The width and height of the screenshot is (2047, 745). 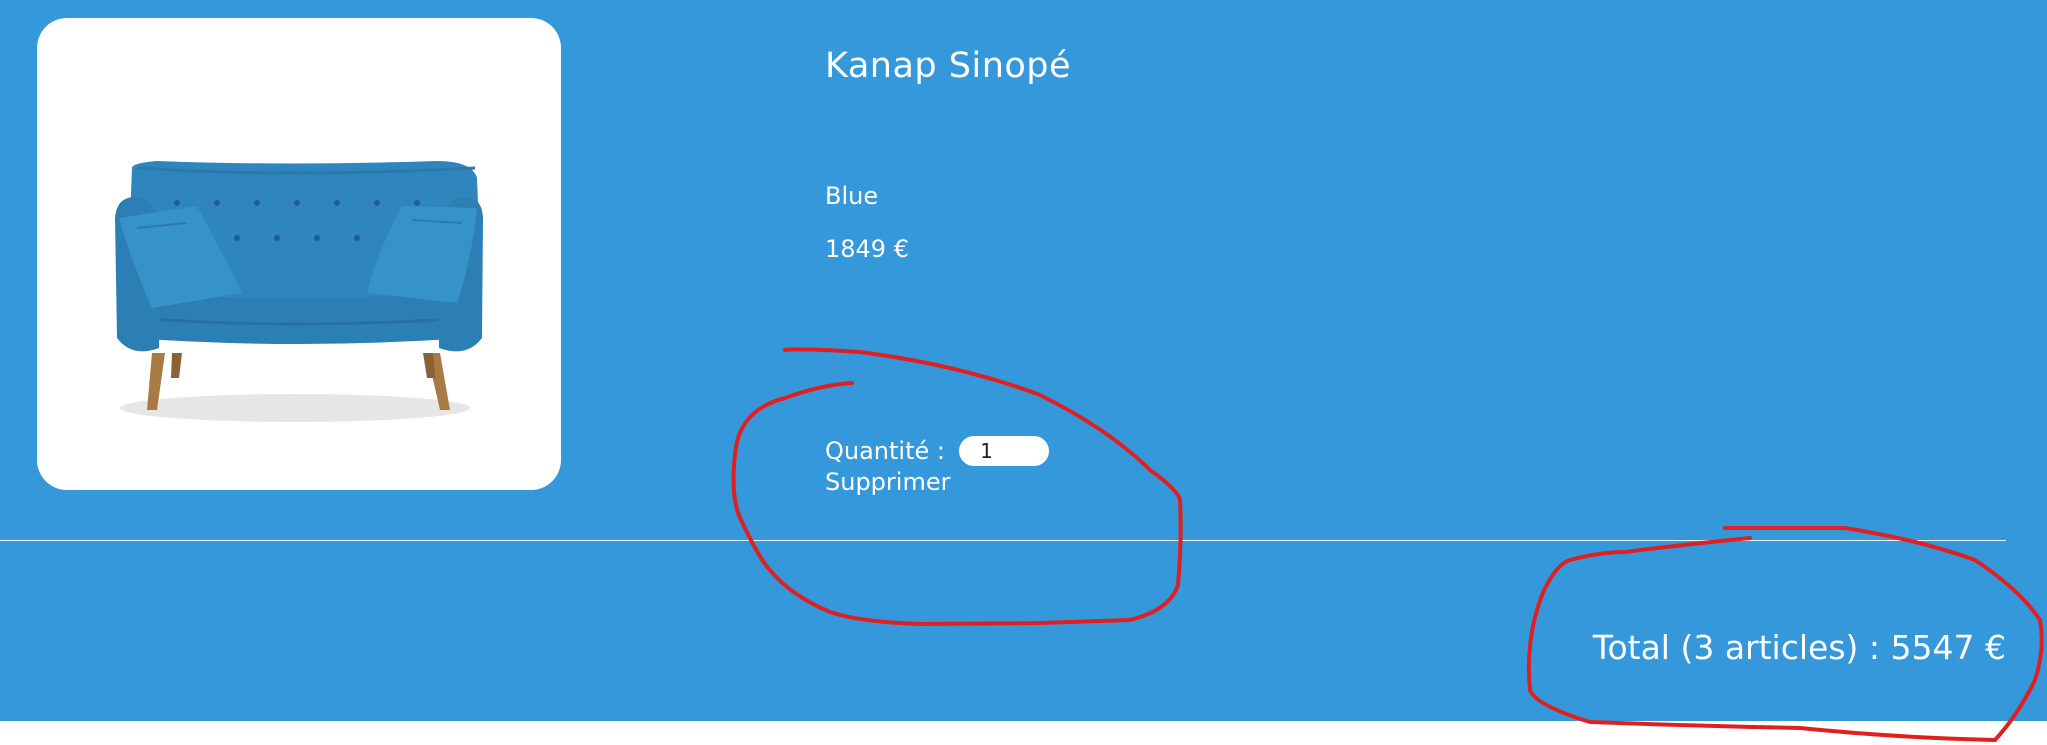 I want to click on total-amount: 5547, so click(x=1932, y=647).